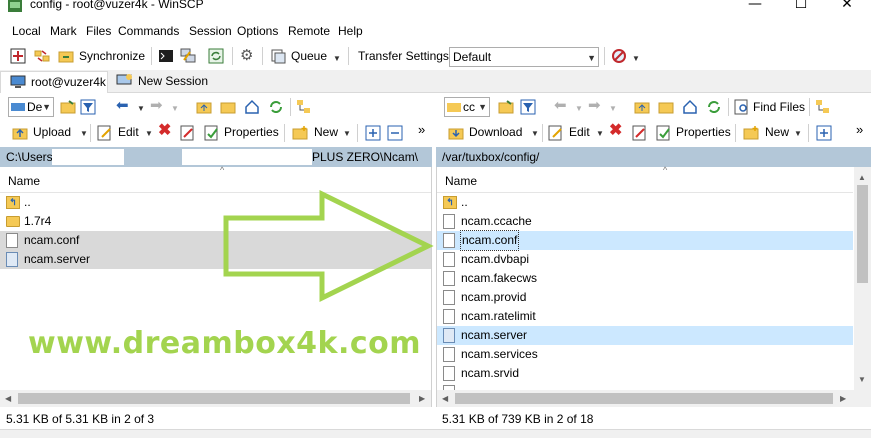 This screenshot has height=438, width=871. Describe the element at coordinates (257, 31) in the screenshot. I see `menu-options: Options` at that location.